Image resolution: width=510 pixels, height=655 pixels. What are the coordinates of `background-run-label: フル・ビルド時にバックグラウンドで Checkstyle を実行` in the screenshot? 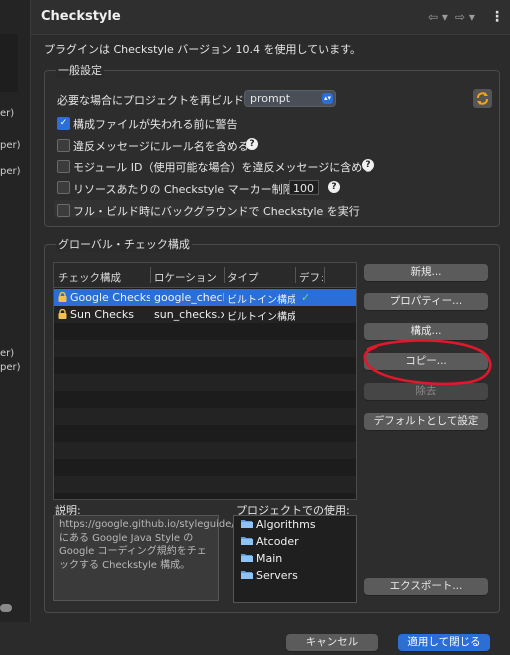 It's located at (216, 211).